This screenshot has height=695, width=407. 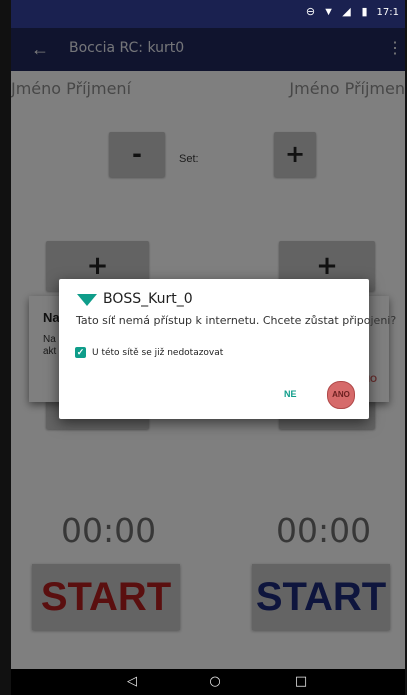 What do you see at coordinates (215, 682) in the screenshot?
I see `nav-home-icon: ○` at bounding box center [215, 682].